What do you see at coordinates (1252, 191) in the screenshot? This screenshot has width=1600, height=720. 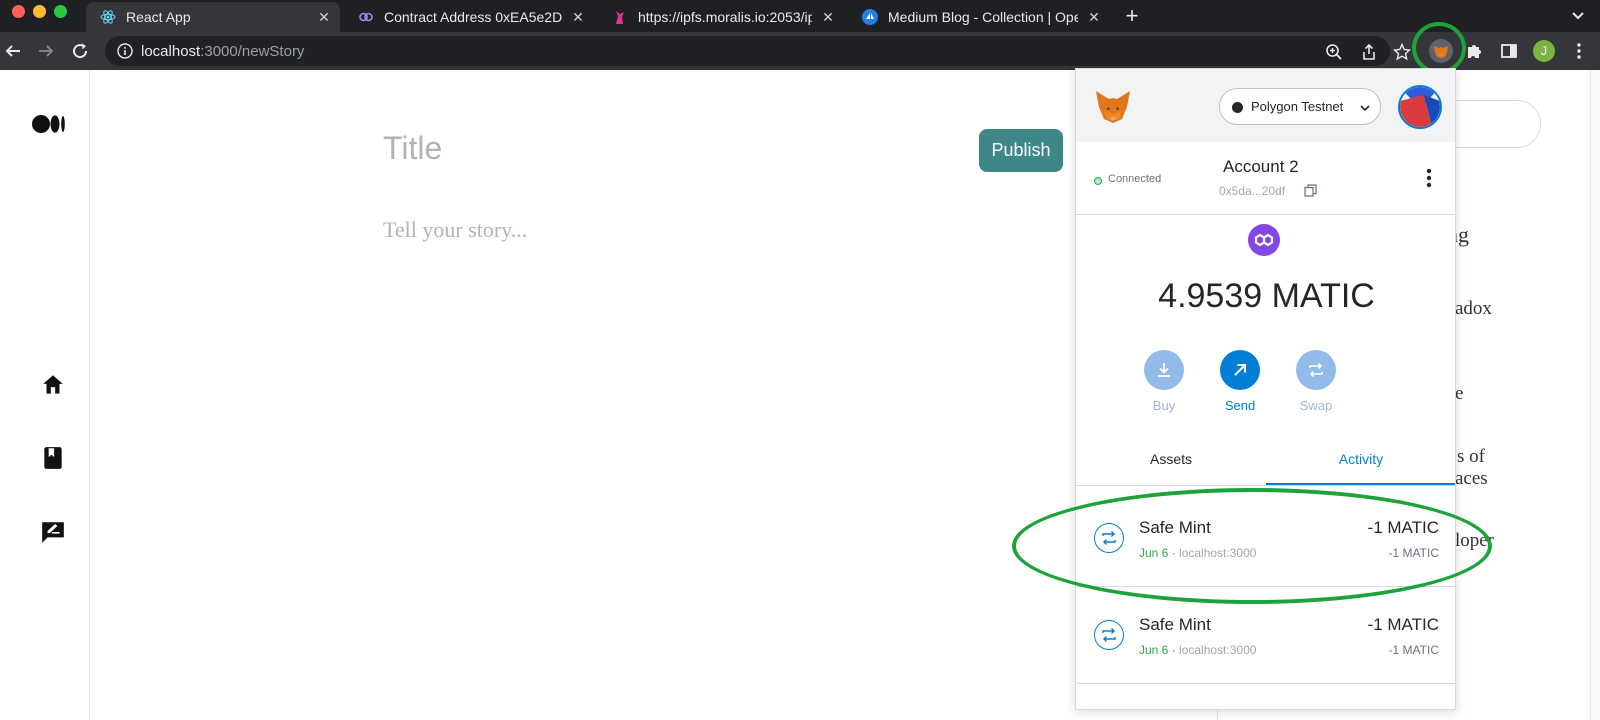 I see `account-address: 0x5da...20df` at bounding box center [1252, 191].